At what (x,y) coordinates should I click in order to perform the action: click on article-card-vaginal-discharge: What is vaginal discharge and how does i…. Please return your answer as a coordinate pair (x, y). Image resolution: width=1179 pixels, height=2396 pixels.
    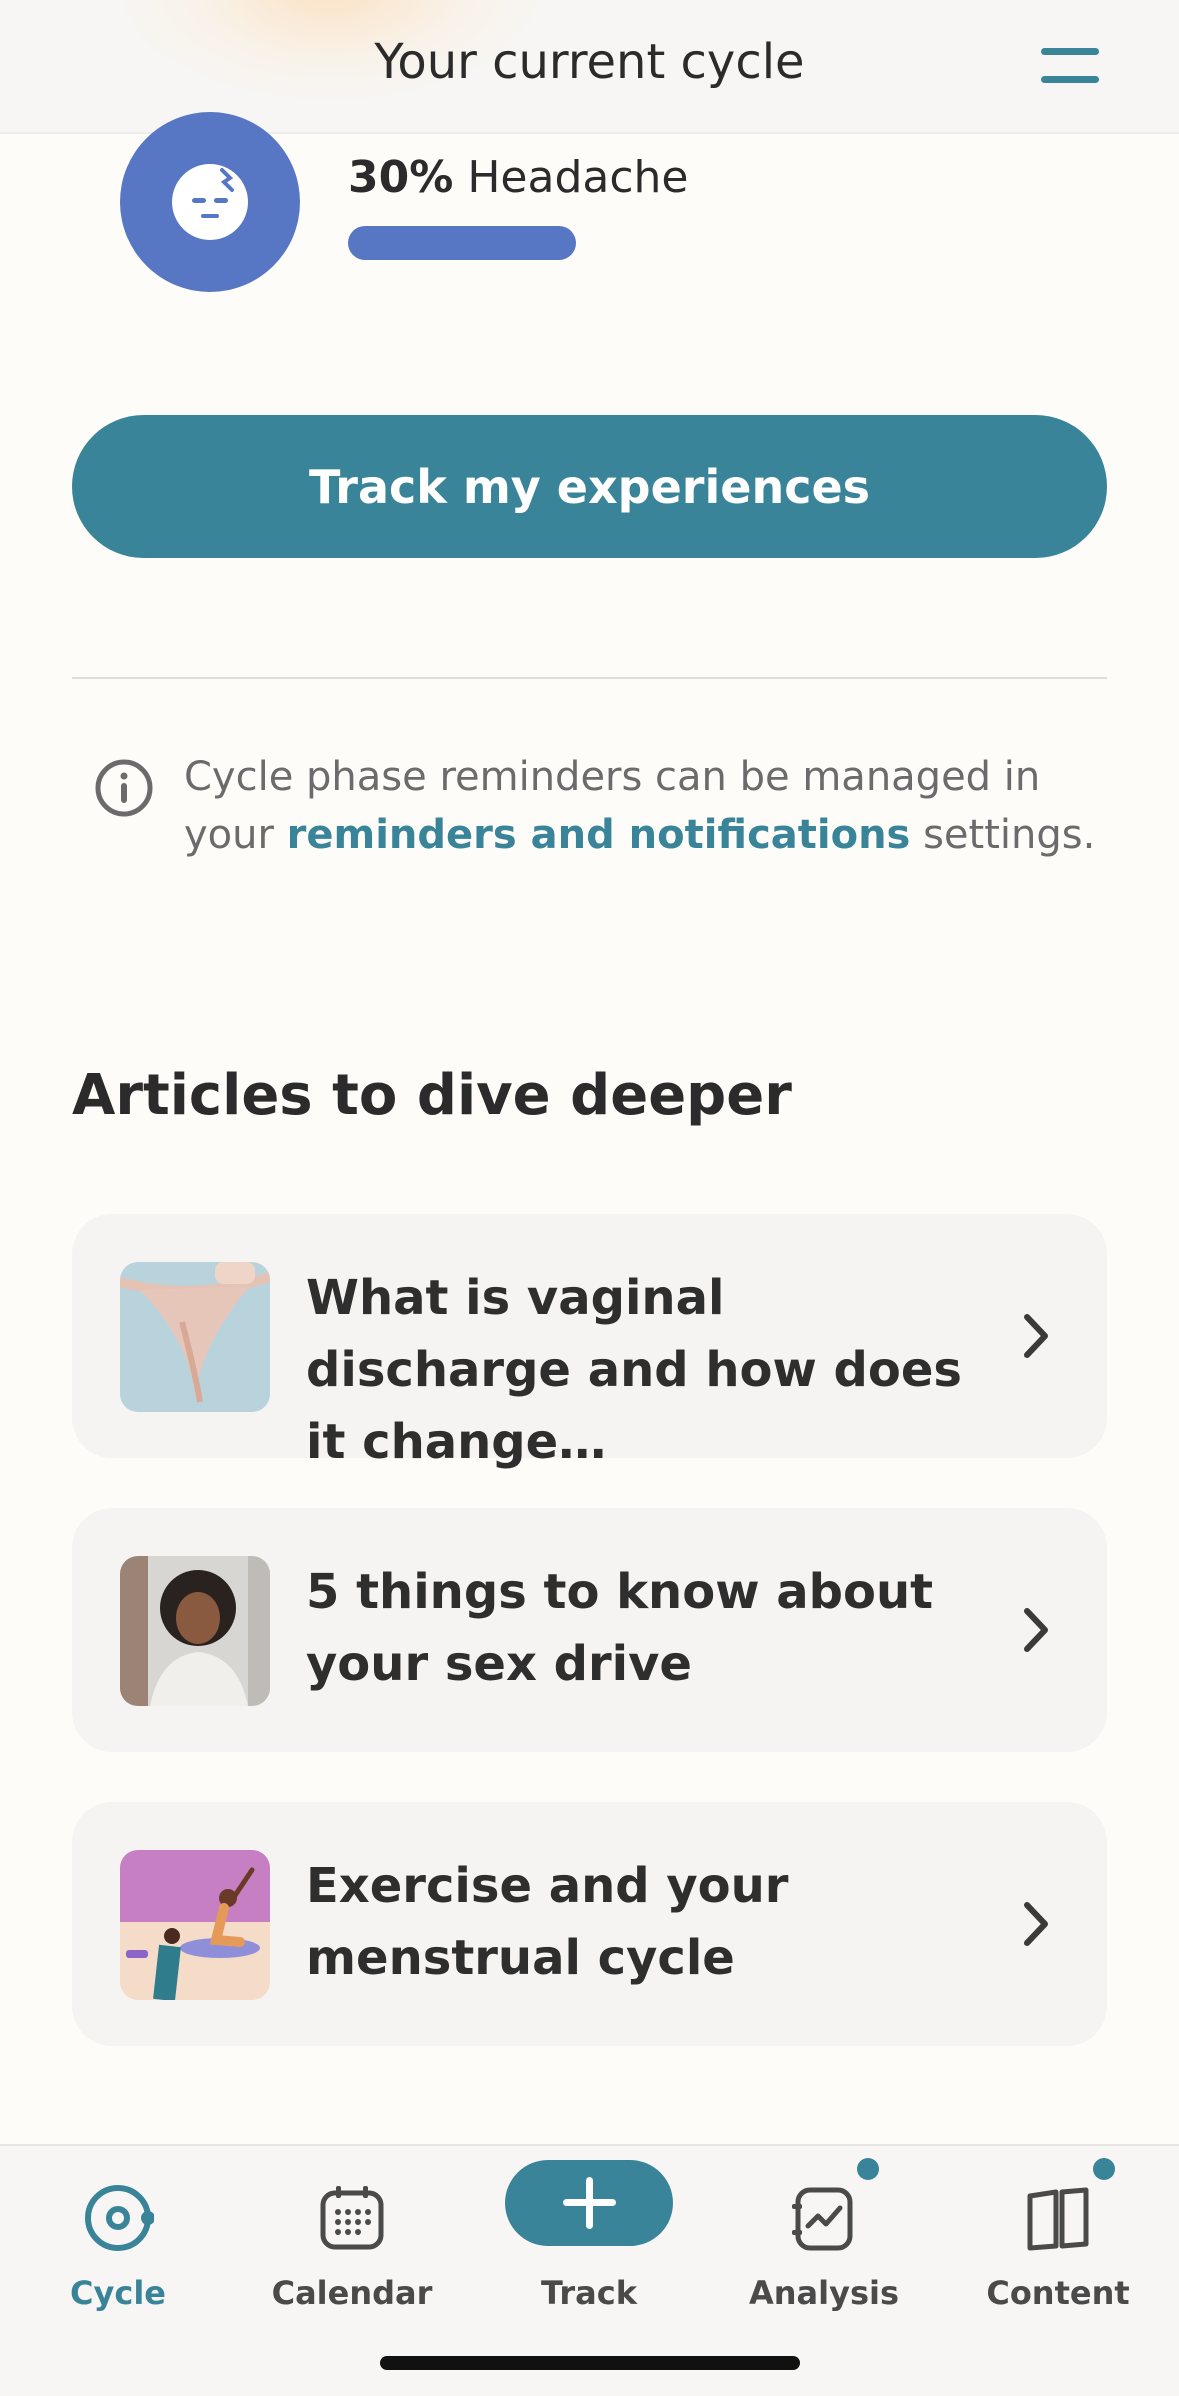
    Looking at the image, I should click on (589, 1342).